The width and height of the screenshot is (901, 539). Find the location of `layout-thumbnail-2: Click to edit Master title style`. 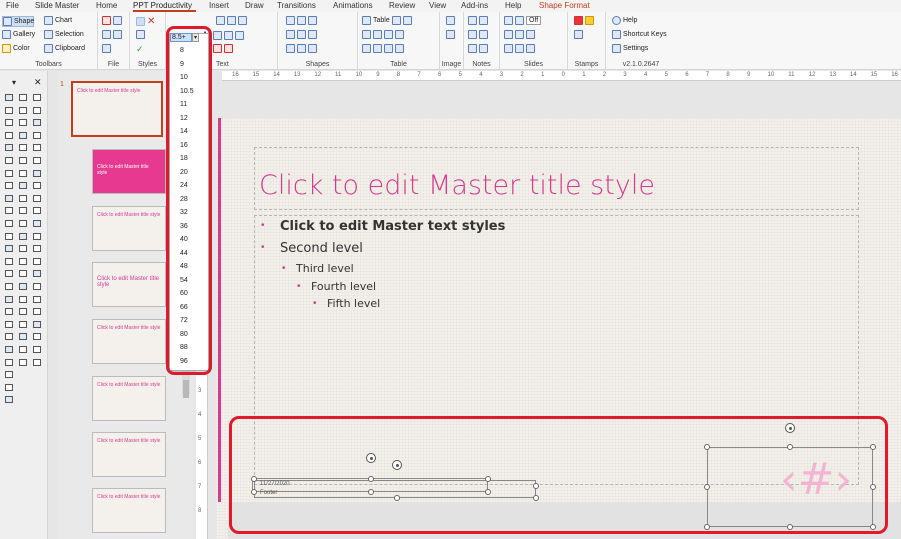

layout-thumbnail-2: Click to edit Master title style is located at coordinates (129, 228).